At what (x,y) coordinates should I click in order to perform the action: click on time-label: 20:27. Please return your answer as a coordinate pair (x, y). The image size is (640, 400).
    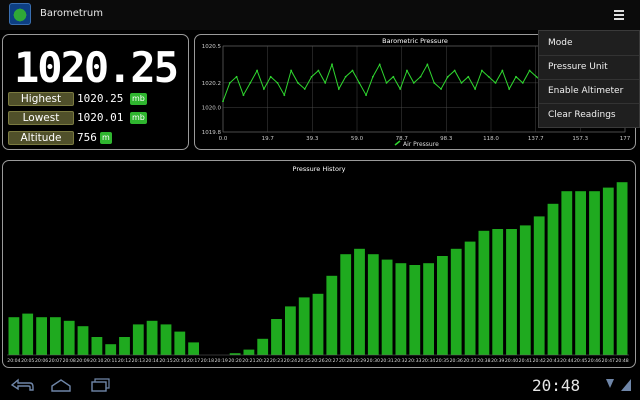
    Looking at the image, I should click on (331, 361).